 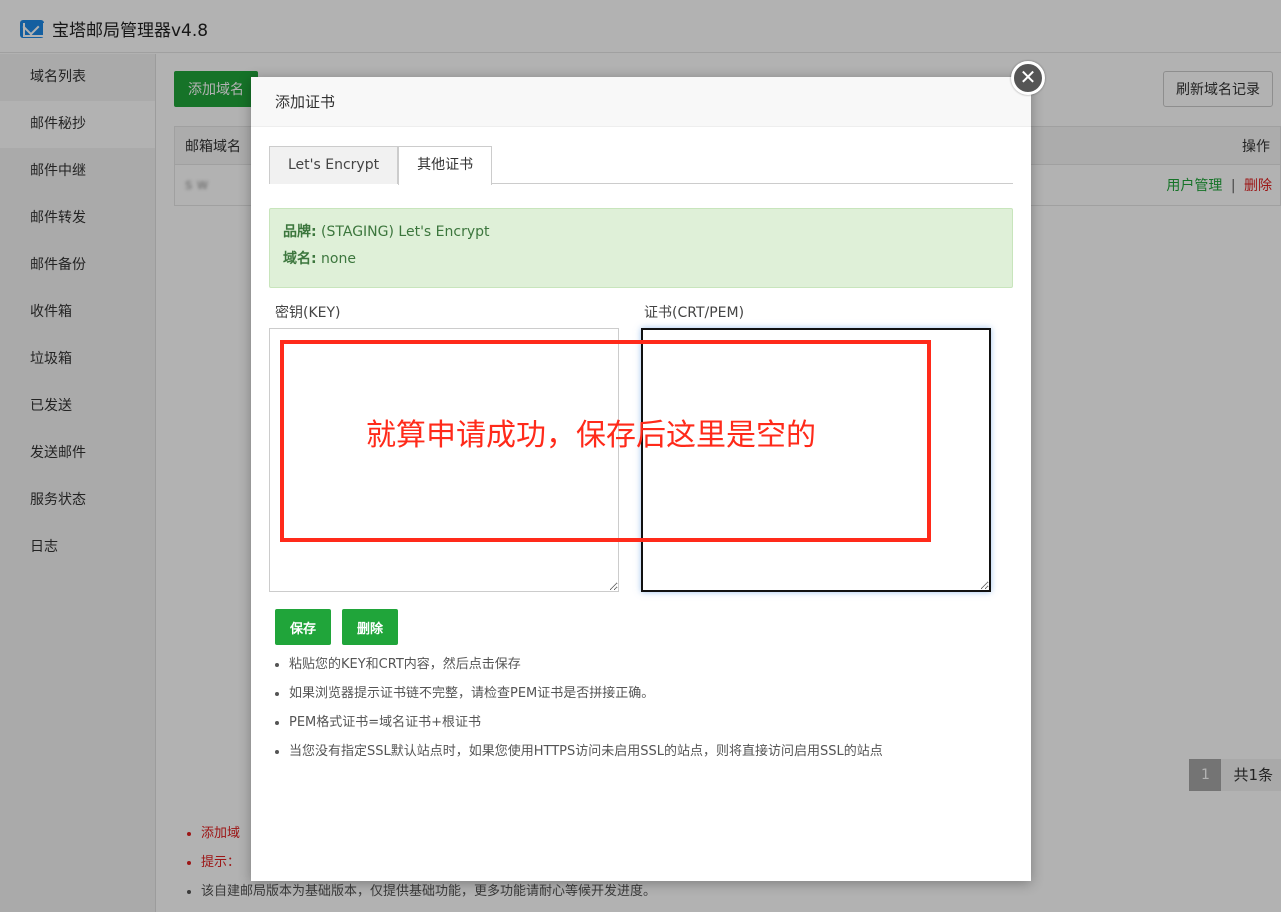 I want to click on annotation-text: 就算申请成功，保存后这里是空的, so click(x=591, y=435).